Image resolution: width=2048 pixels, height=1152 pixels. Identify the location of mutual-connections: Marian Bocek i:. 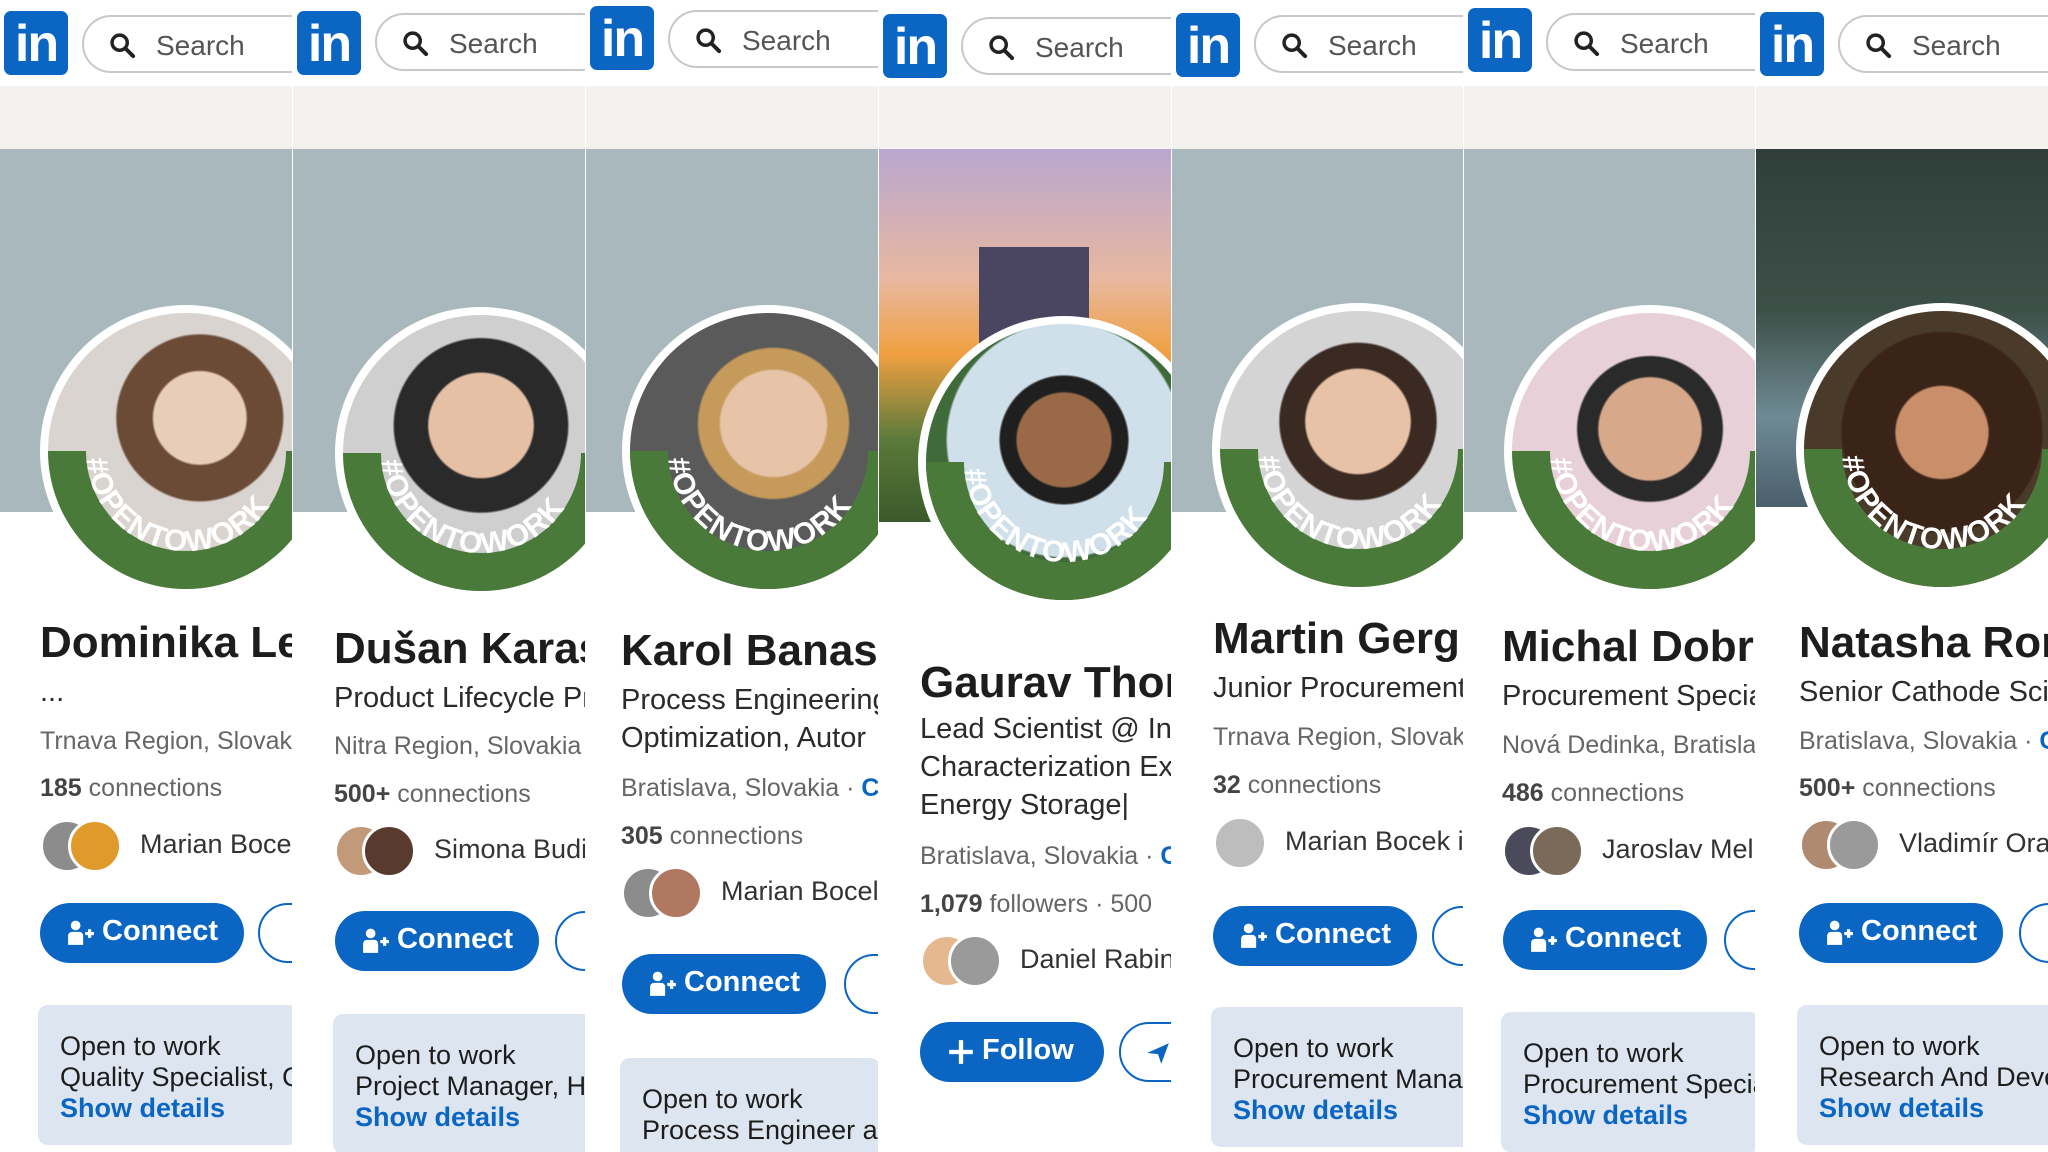
(1338, 844).